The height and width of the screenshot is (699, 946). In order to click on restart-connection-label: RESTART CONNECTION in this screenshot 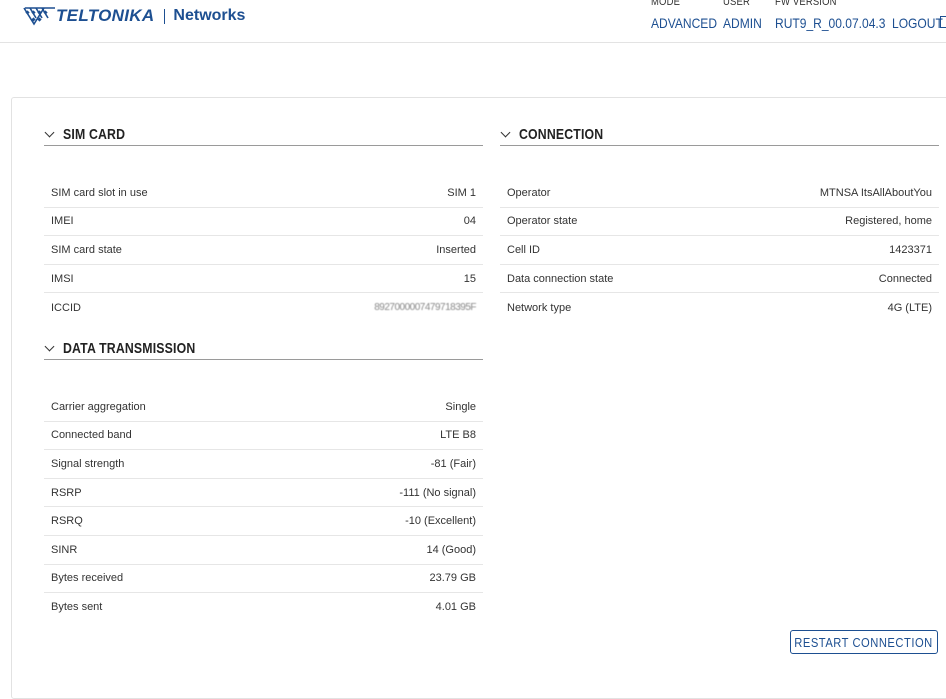, I will do `click(864, 642)`.